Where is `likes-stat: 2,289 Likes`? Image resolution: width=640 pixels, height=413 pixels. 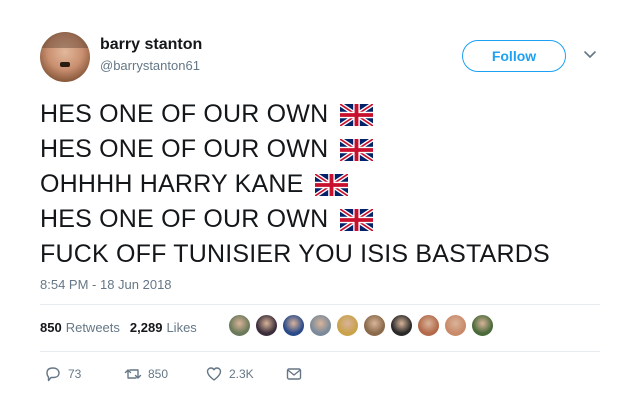
likes-stat: 2,289 Likes is located at coordinates (163, 327).